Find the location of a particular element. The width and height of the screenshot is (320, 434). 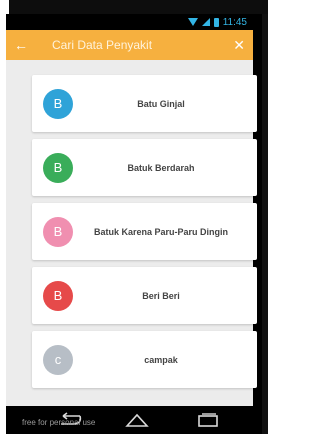

list-item-label: Batuk Berdarah is located at coordinates (161, 167).